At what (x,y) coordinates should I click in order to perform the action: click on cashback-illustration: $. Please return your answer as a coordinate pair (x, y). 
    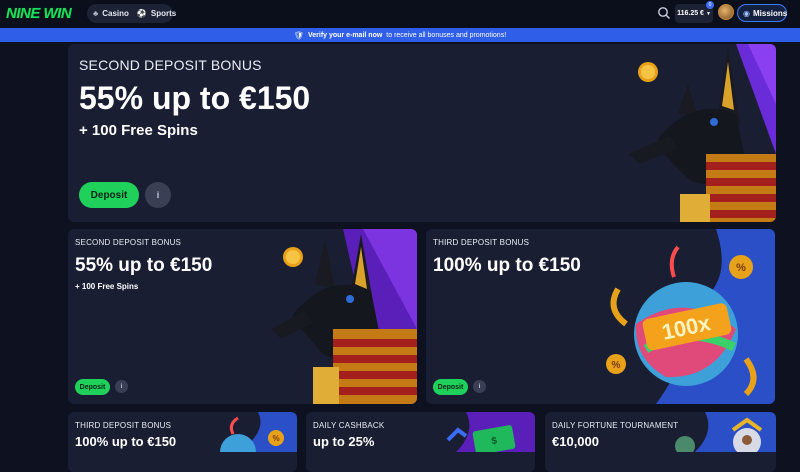
    Looking at the image, I should click on (490, 432).